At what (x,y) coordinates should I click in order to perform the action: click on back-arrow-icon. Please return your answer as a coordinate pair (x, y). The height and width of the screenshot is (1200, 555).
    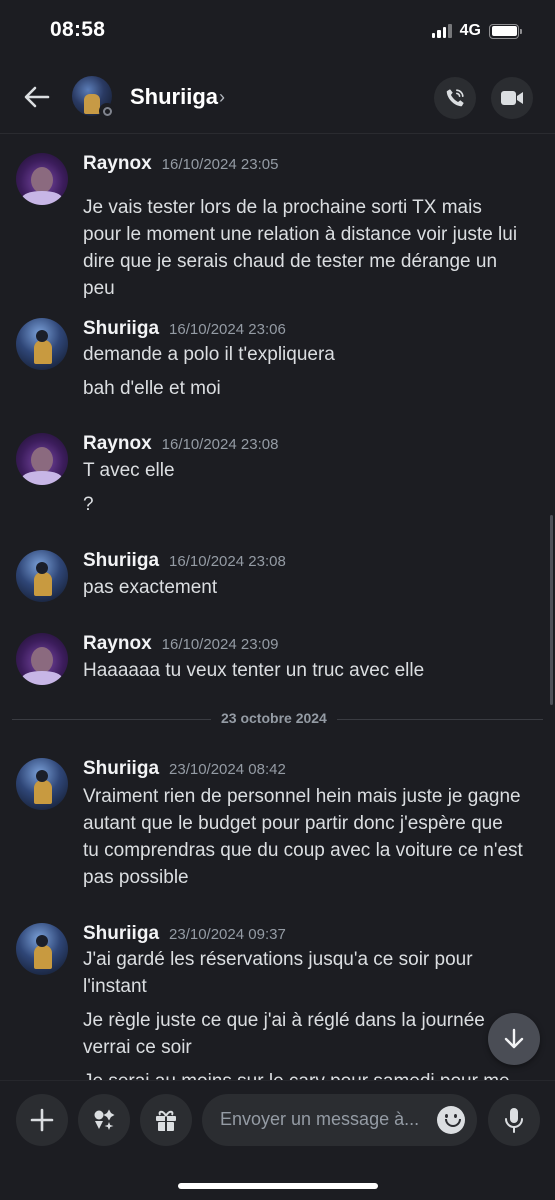
    Looking at the image, I should click on (37, 97).